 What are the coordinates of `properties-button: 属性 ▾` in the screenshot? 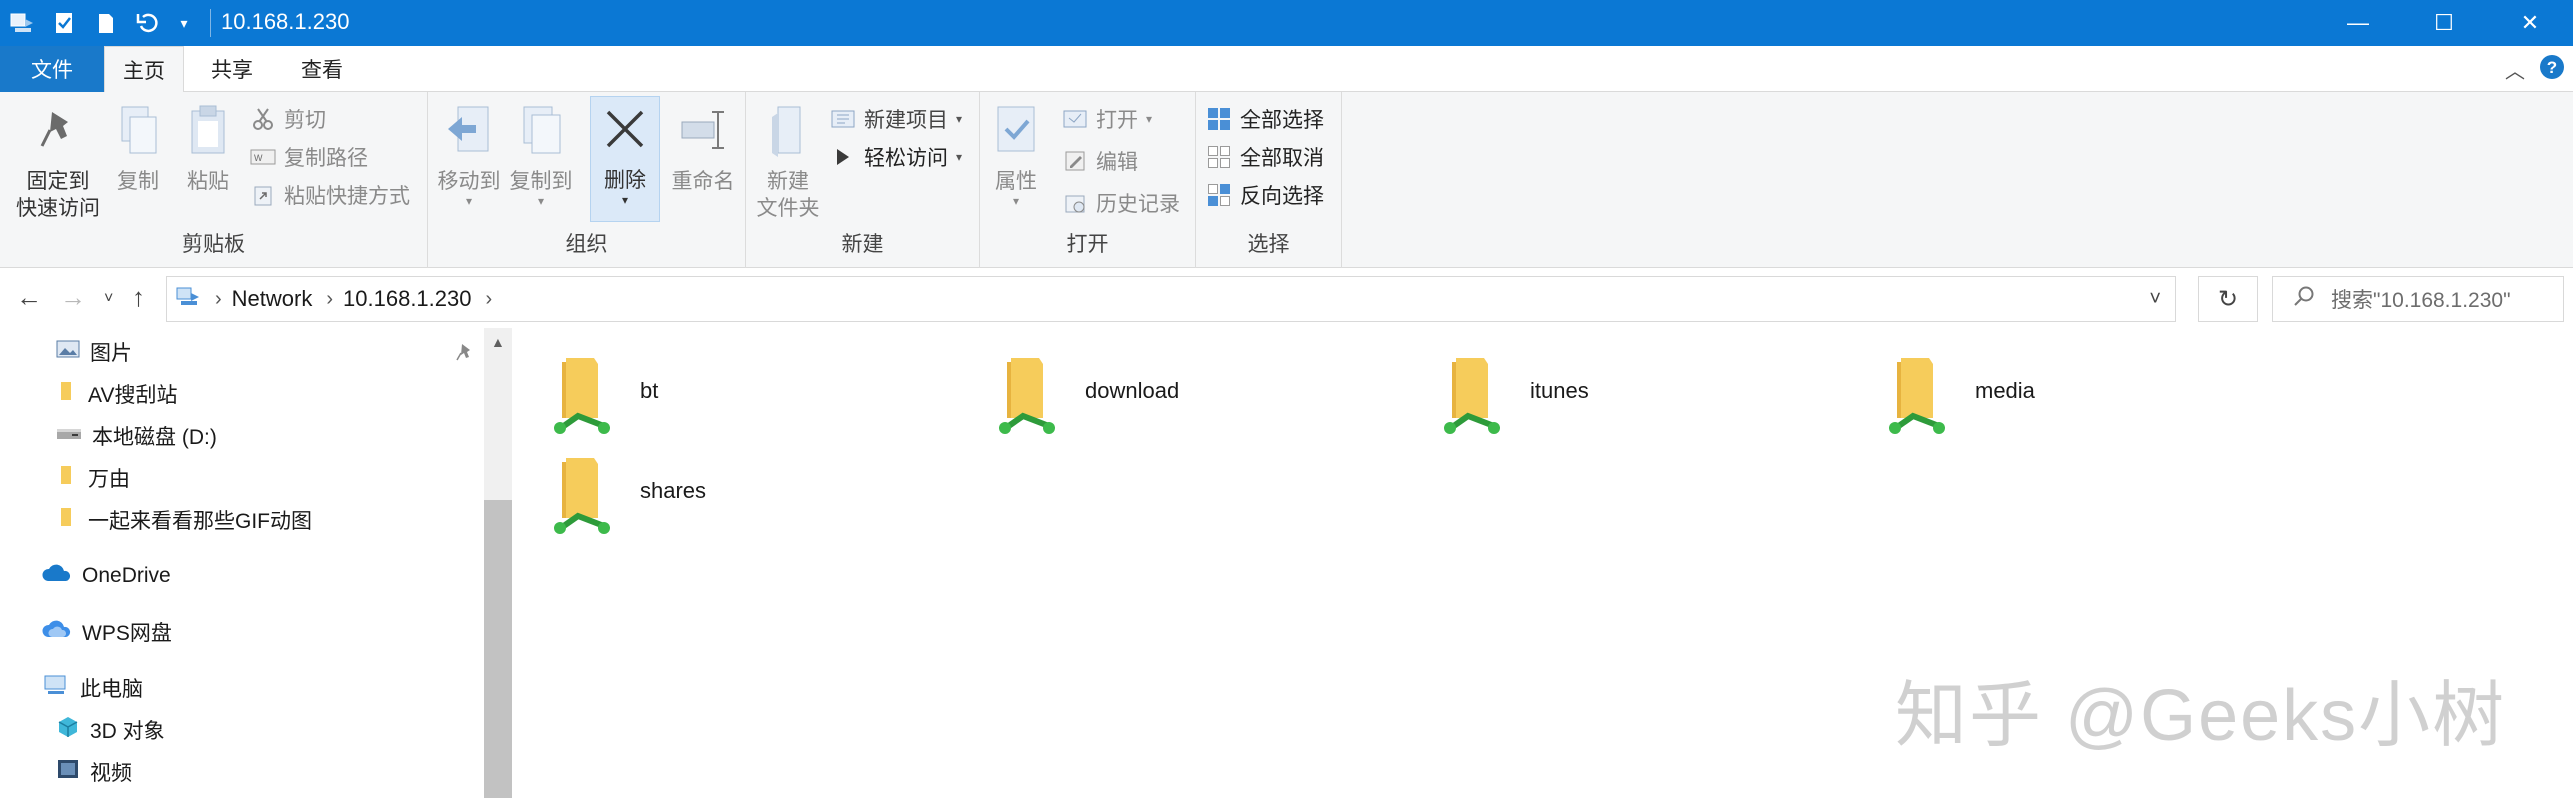 It's located at (1016, 152).